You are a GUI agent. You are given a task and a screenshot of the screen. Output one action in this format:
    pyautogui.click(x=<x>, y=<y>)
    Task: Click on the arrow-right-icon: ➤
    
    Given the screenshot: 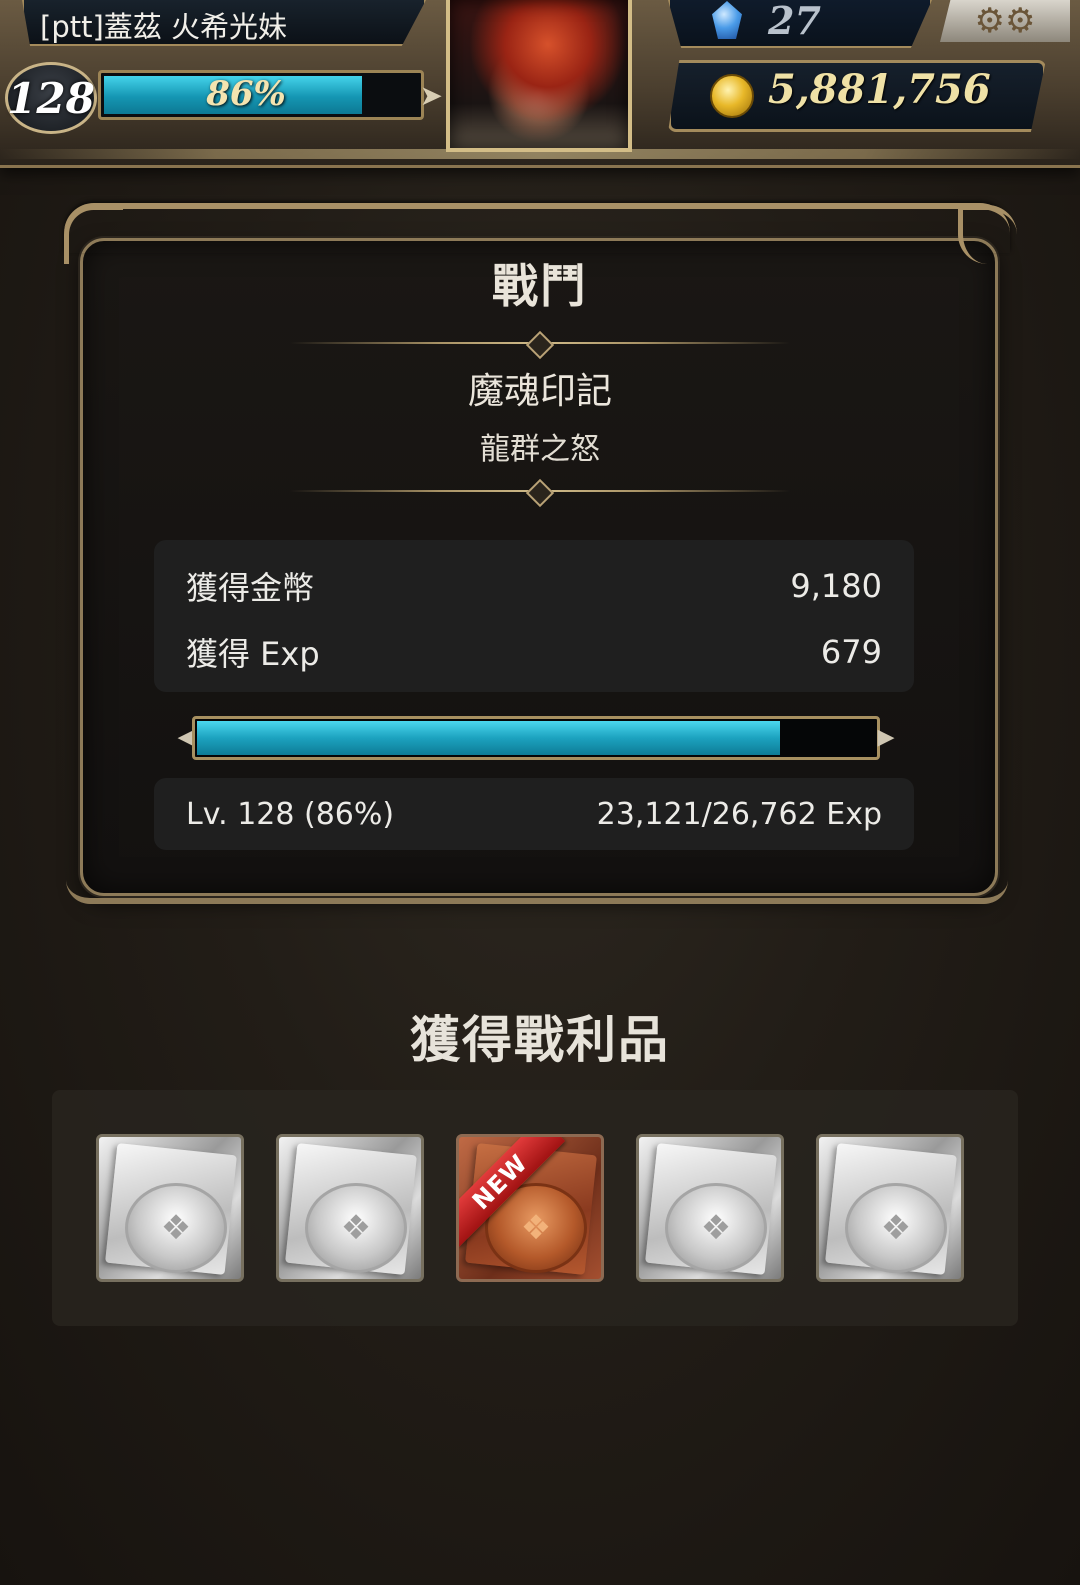 What is the action you would take?
    pyautogui.click(x=431, y=95)
    